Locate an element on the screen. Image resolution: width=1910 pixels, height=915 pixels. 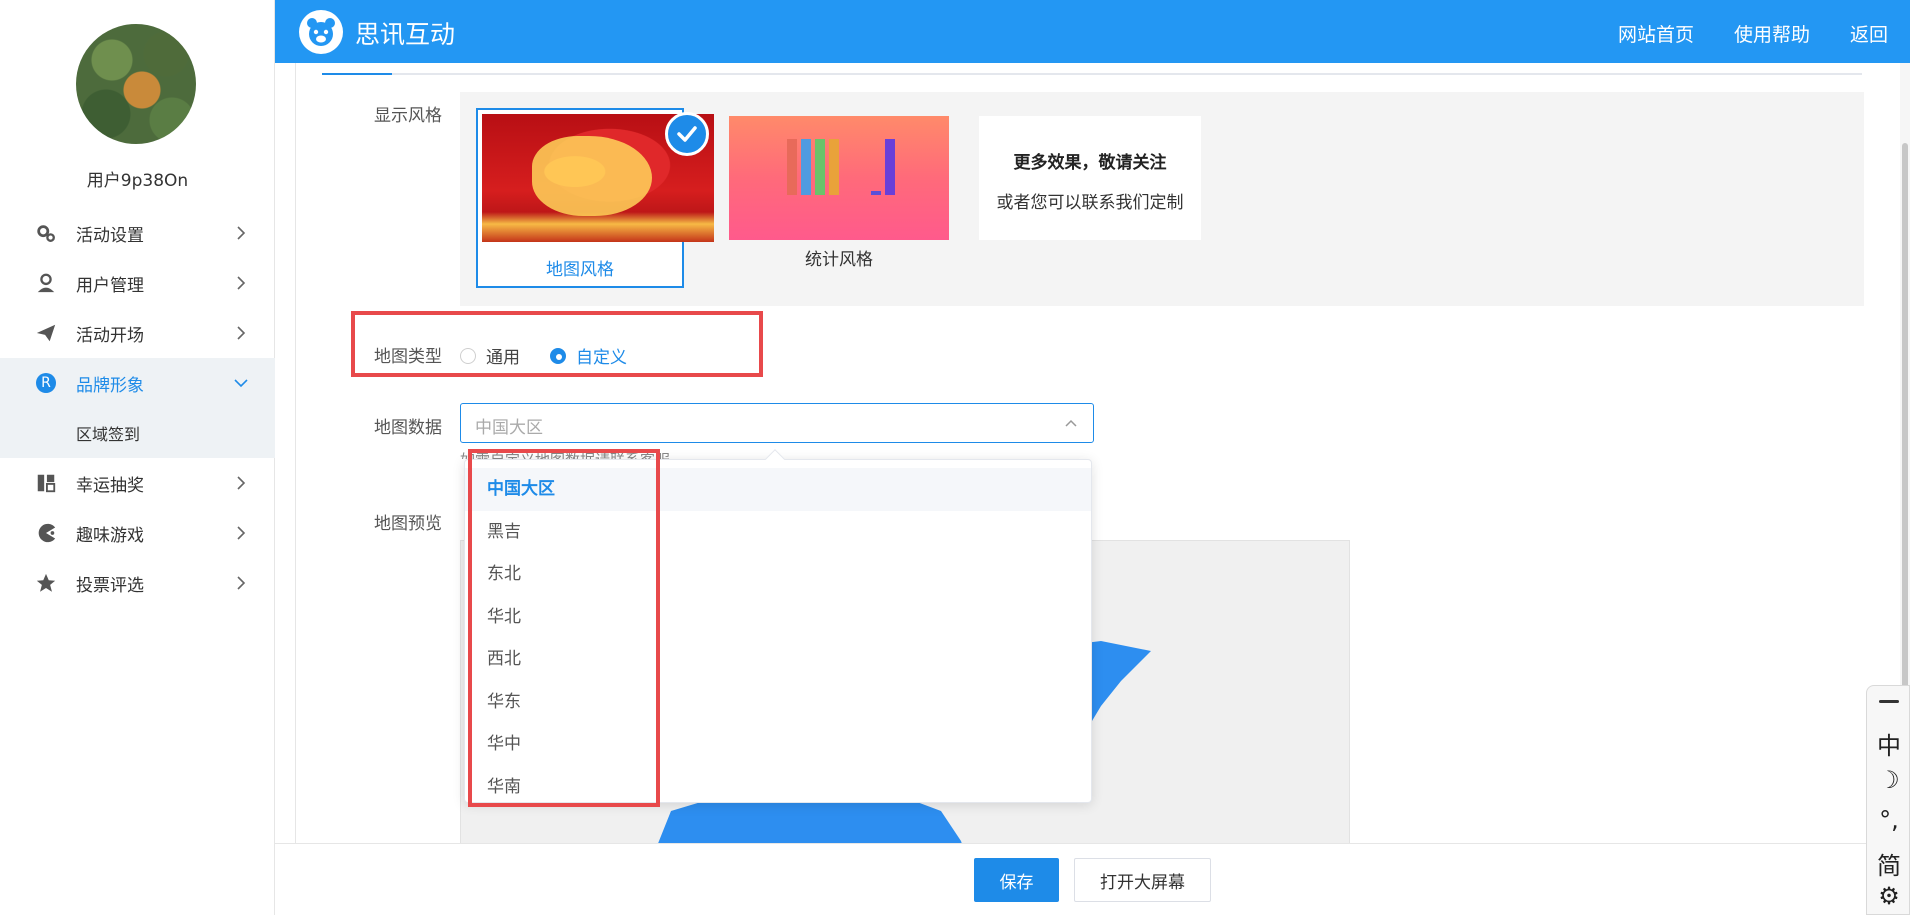
style-card-stat: 统计风格 is located at coordinates (839, 196).